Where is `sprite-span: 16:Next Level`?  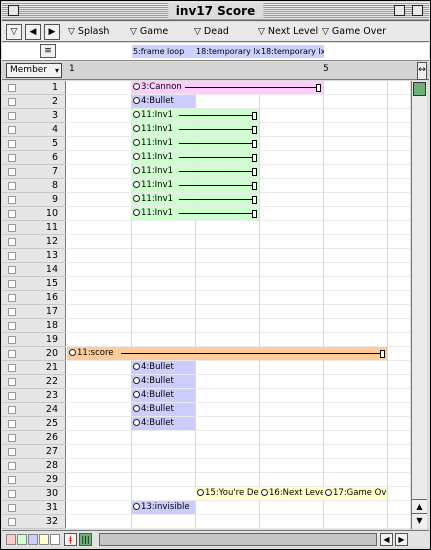
sprite-span: 16:Next Level is located at coordinates (291, 493).